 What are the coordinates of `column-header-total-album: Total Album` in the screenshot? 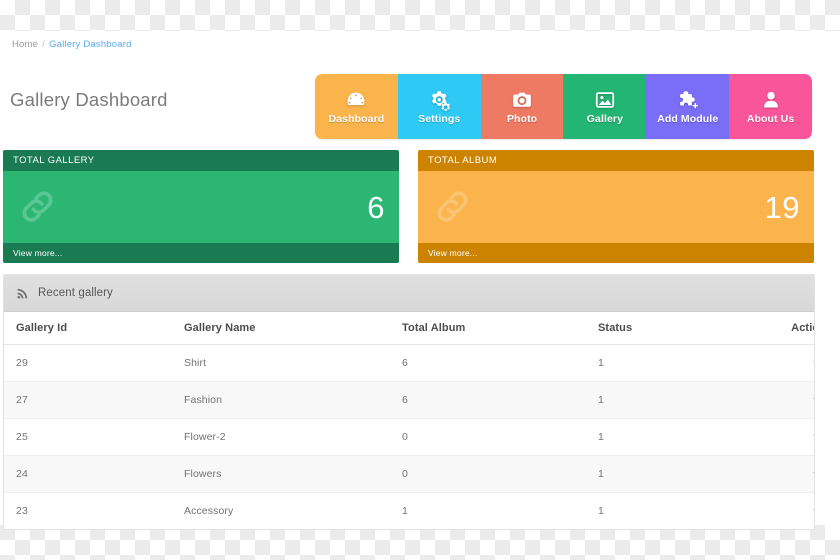 It's located at (500, 328).